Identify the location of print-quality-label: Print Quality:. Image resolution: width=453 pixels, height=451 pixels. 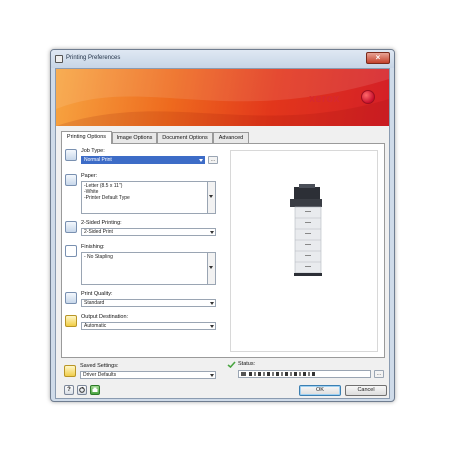
(97, 294).